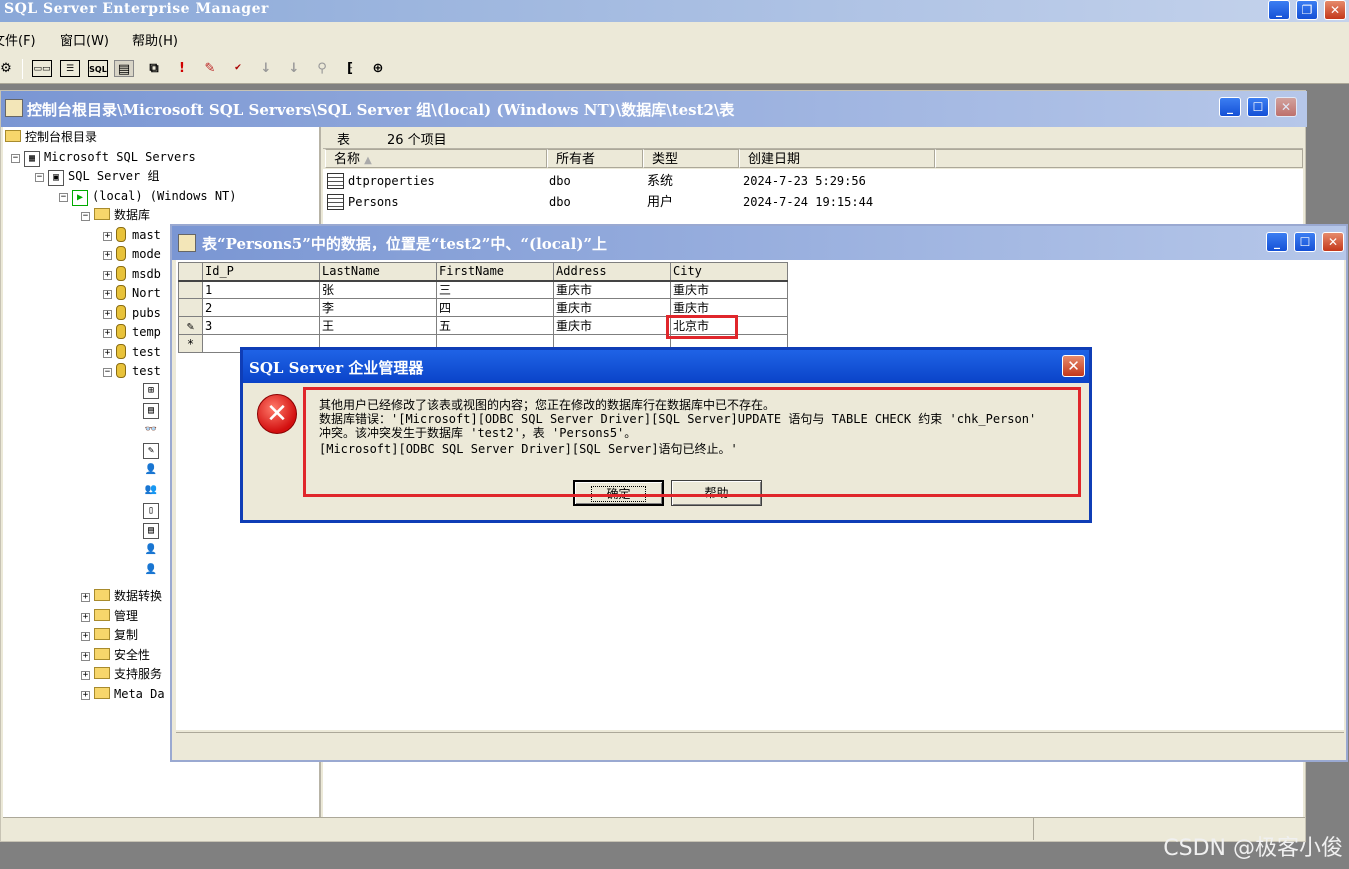 The image size is (1349, 869). What do you see at coordinates (1230, 107) in the screenshot?
I see `console-minimize-button: _` at bounding box center [1230, 107].